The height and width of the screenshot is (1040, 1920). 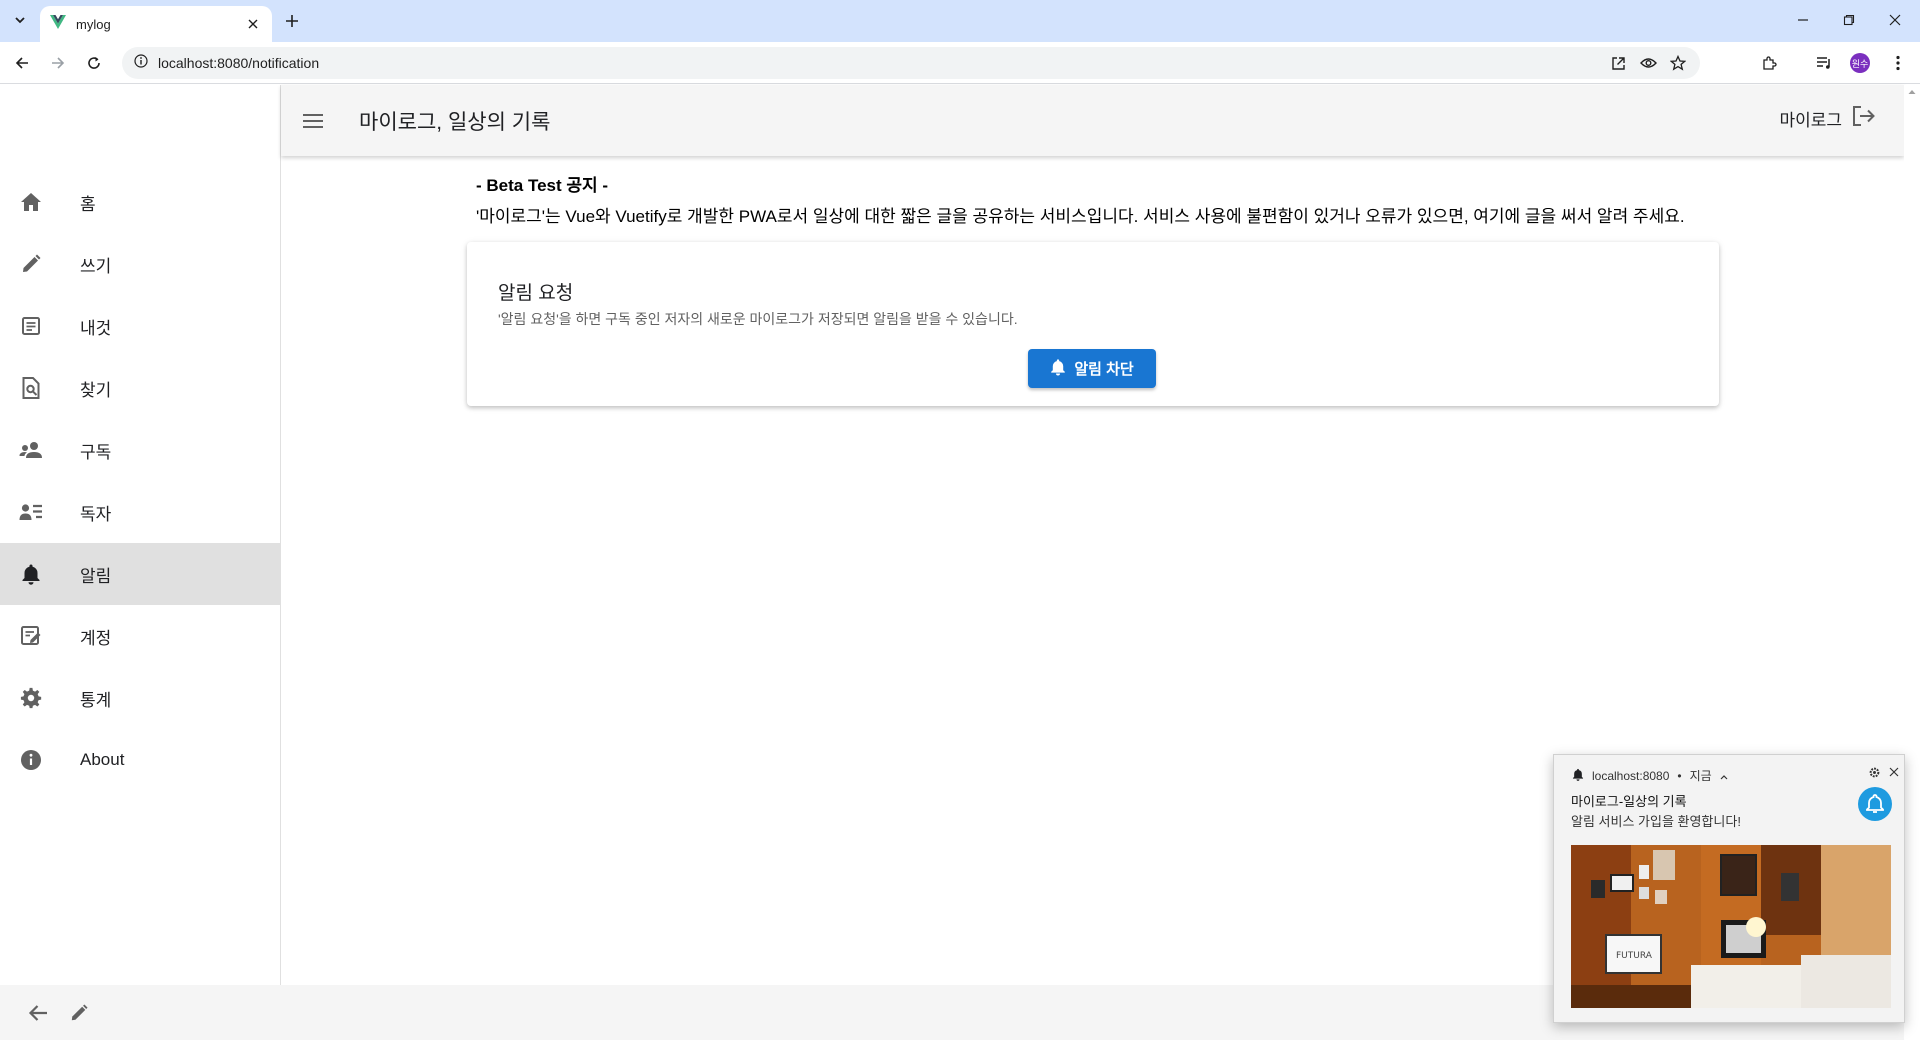 I want to click on nav-label: About, so click(x=102, y=759).